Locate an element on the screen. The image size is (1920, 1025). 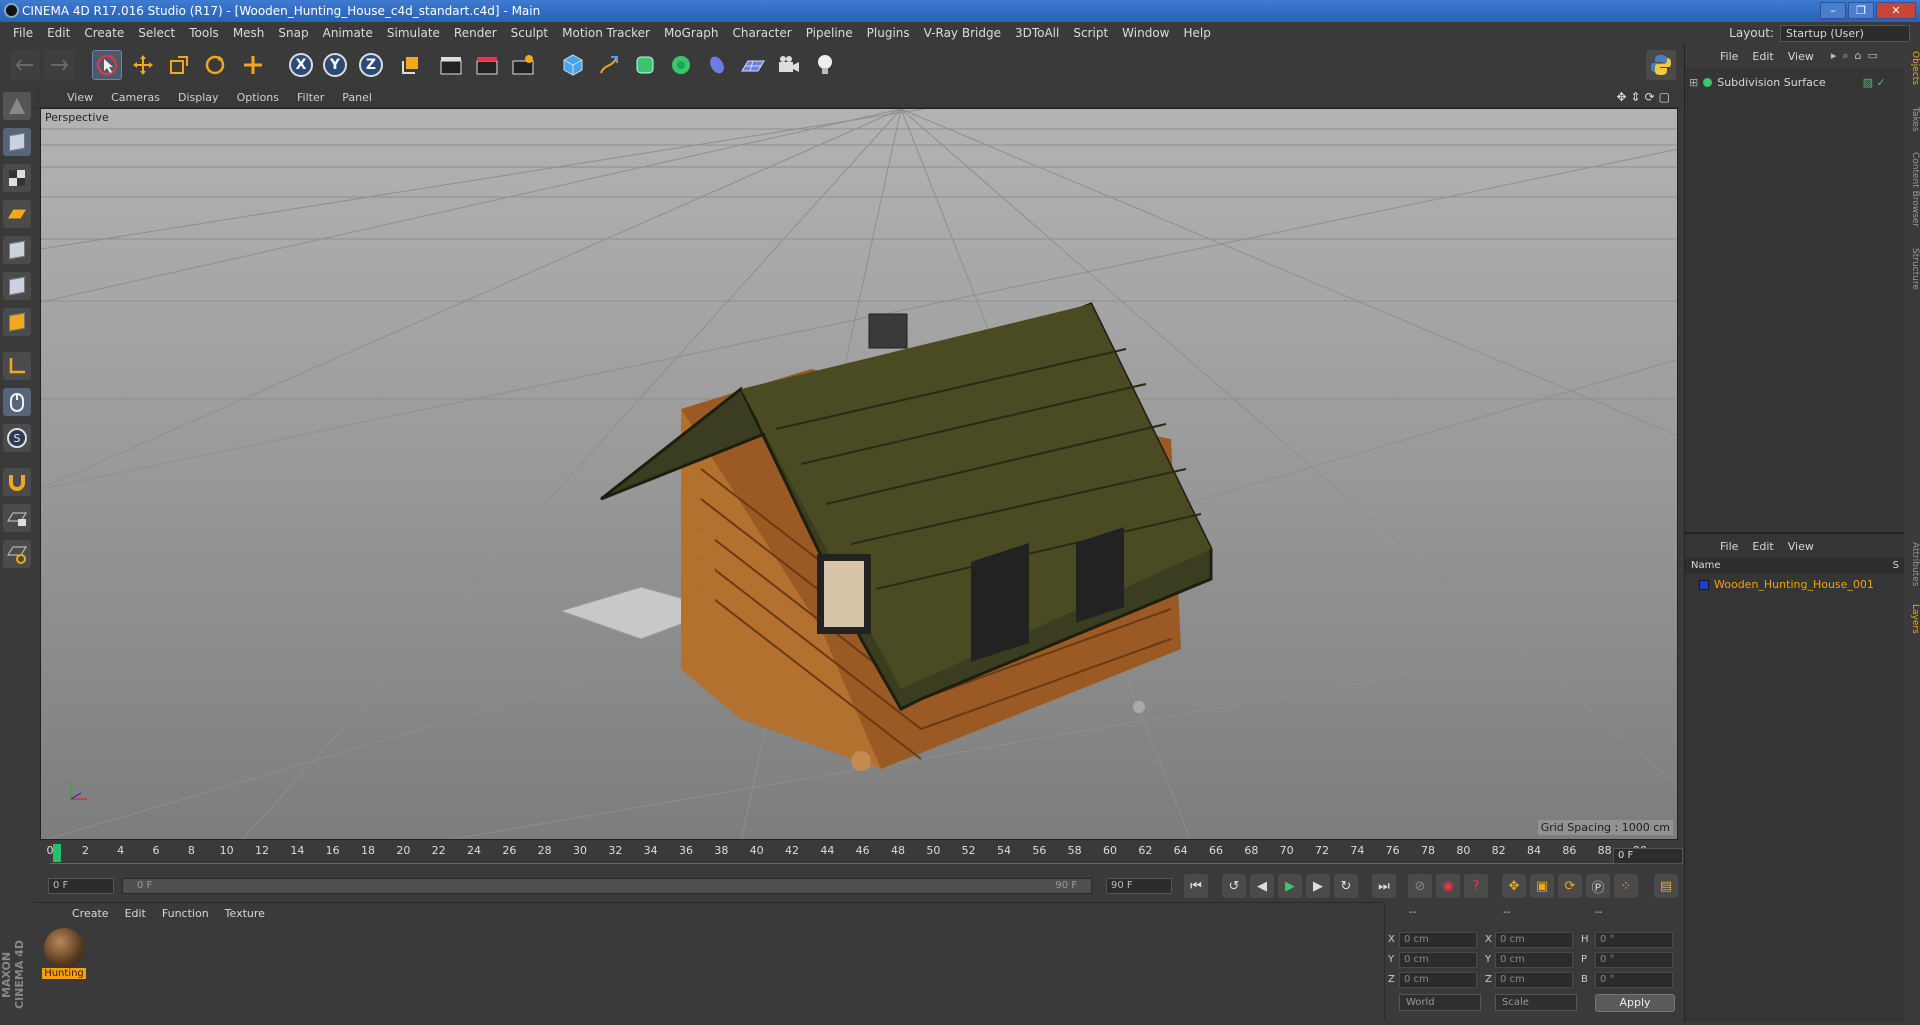
tab-structure: Structure is located at coordinates (1912, 269).